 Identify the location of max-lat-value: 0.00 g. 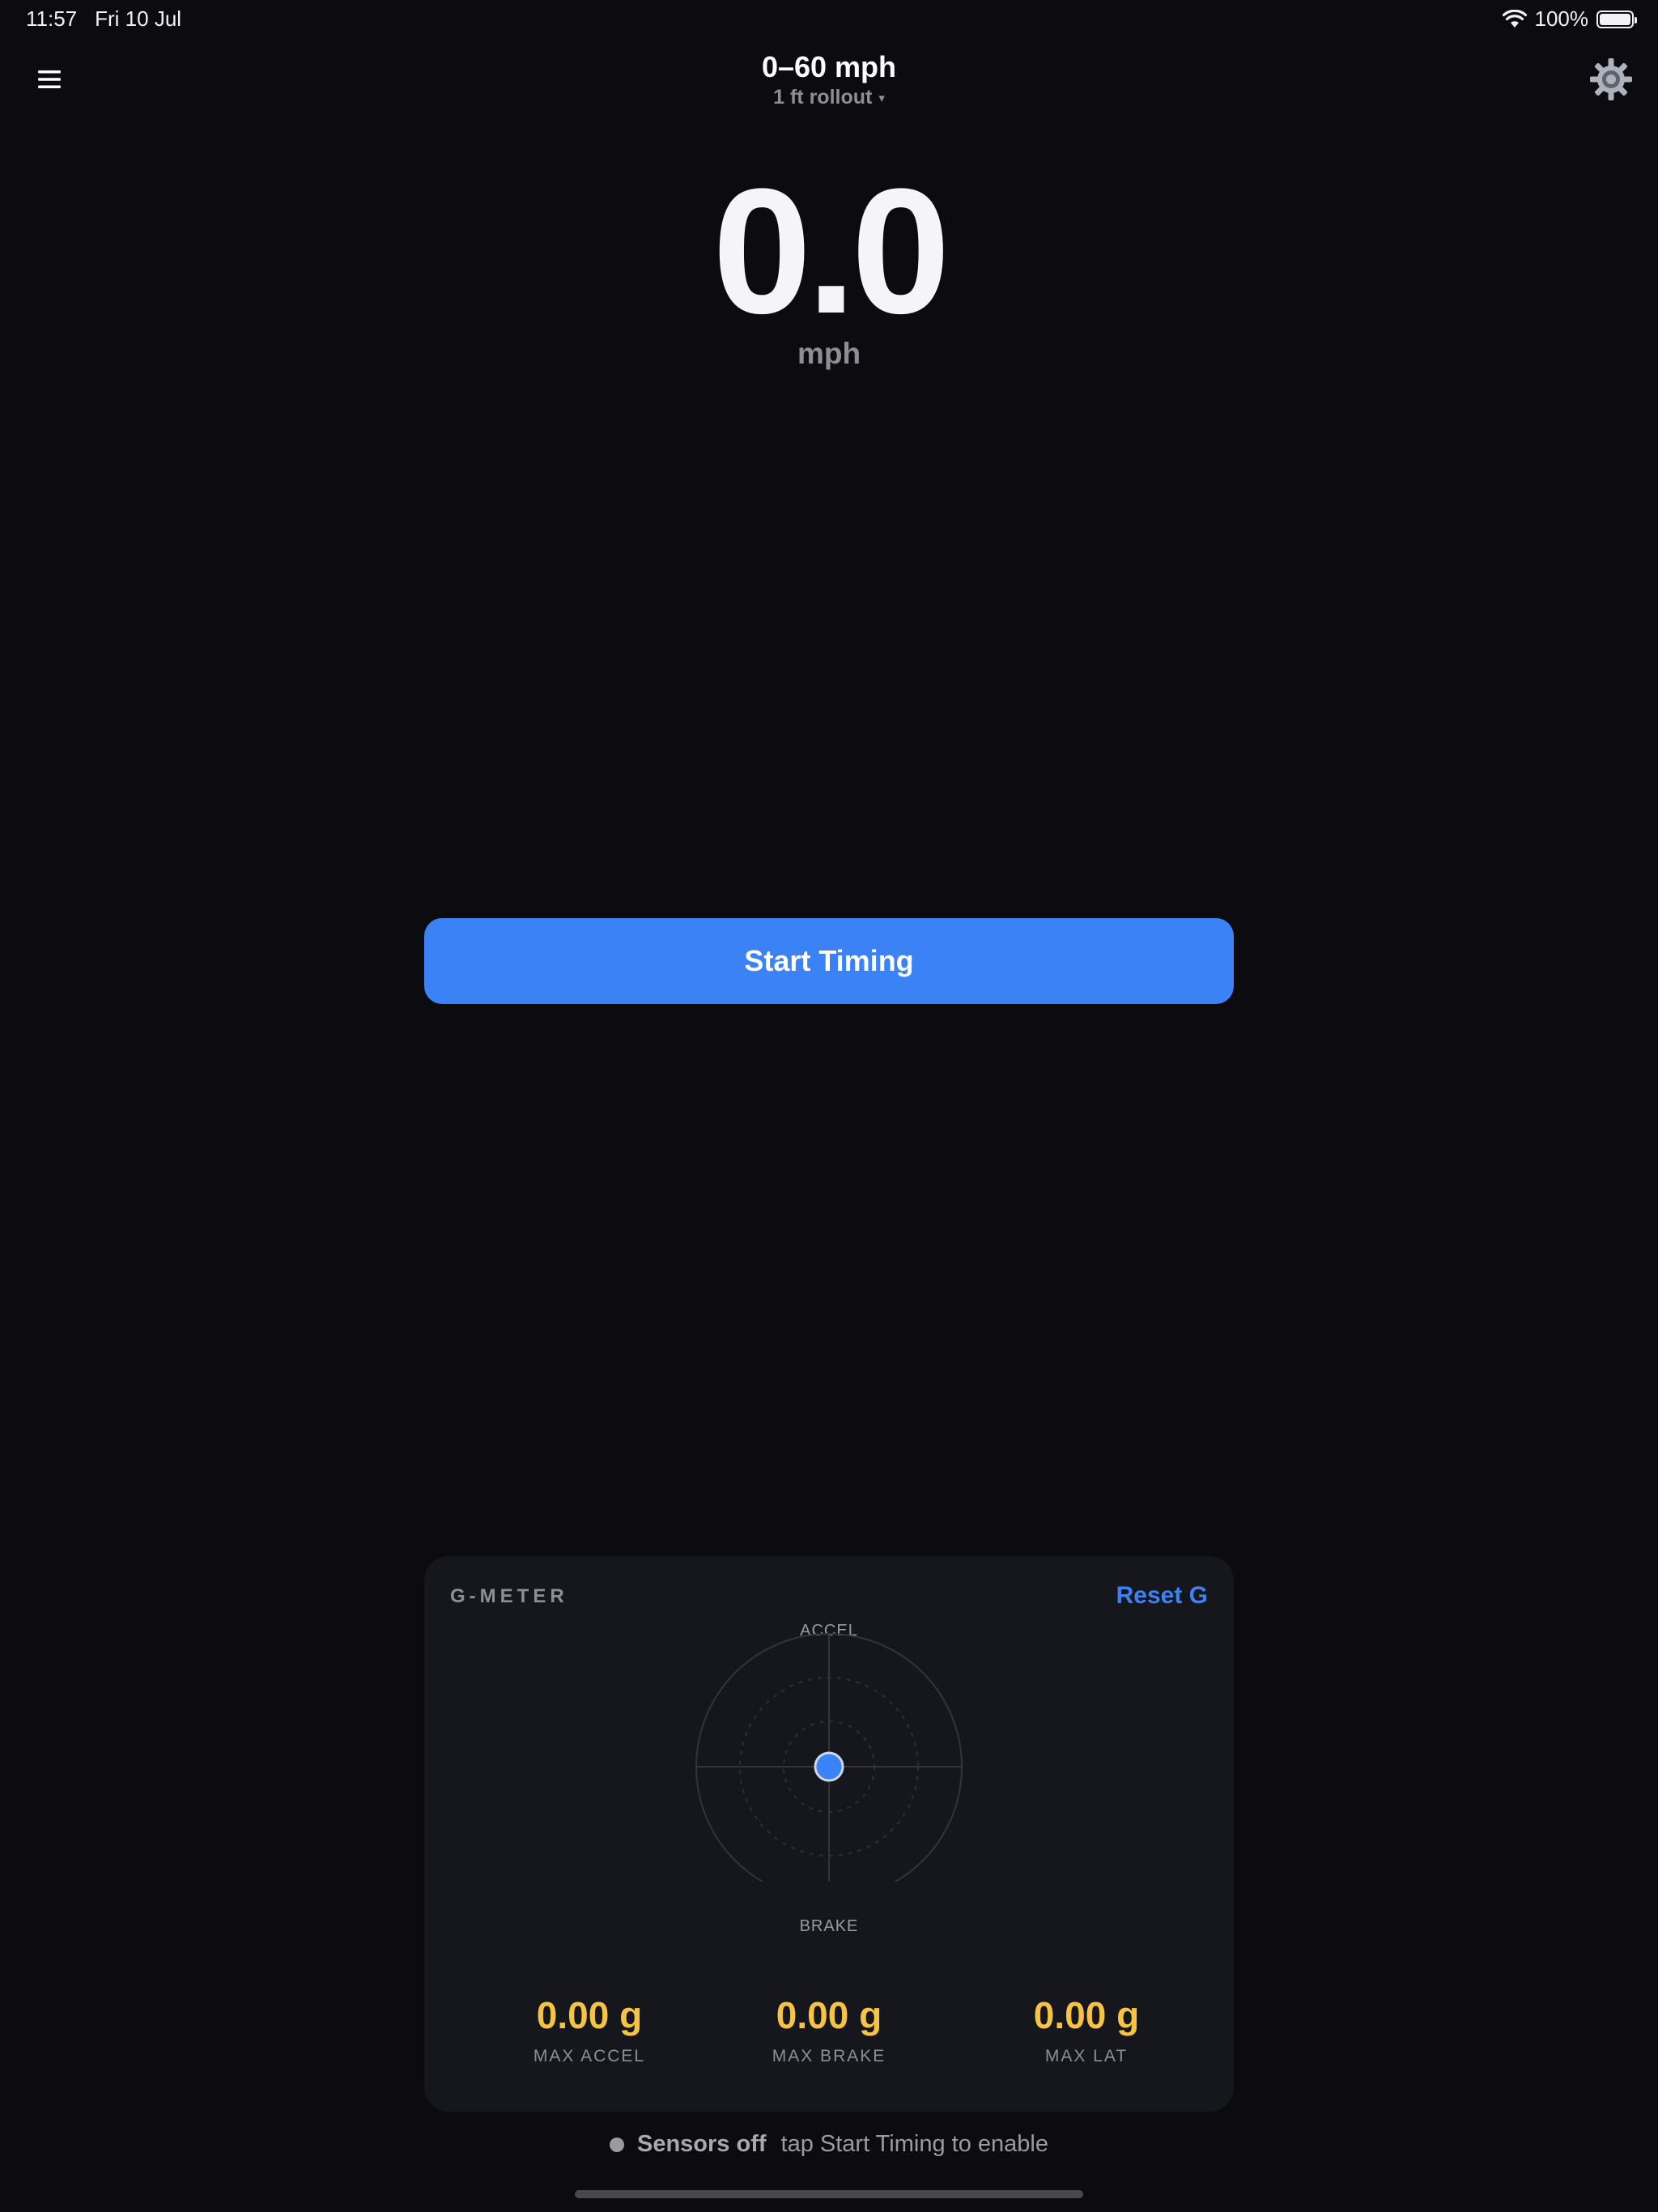
(1086, 2015).